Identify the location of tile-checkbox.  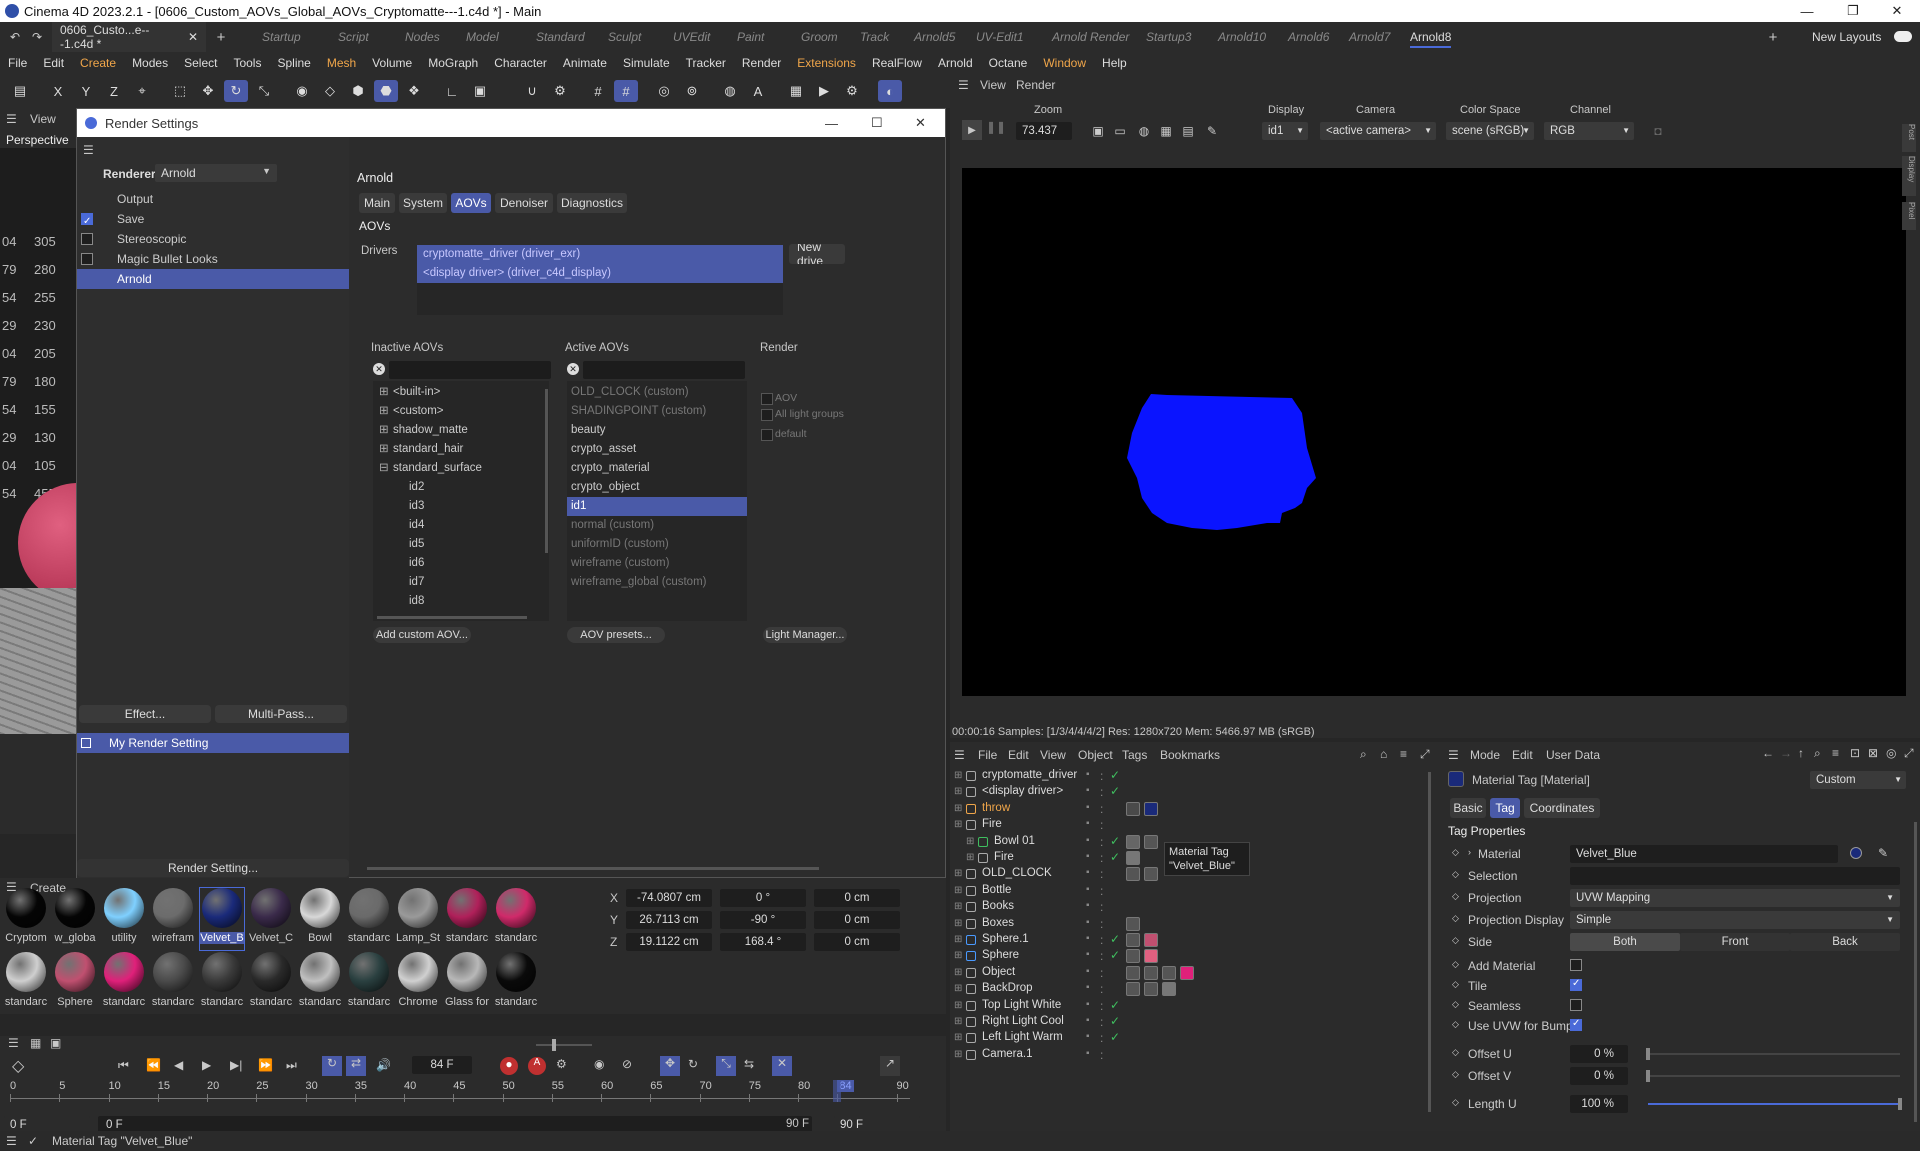
(1576, 984).